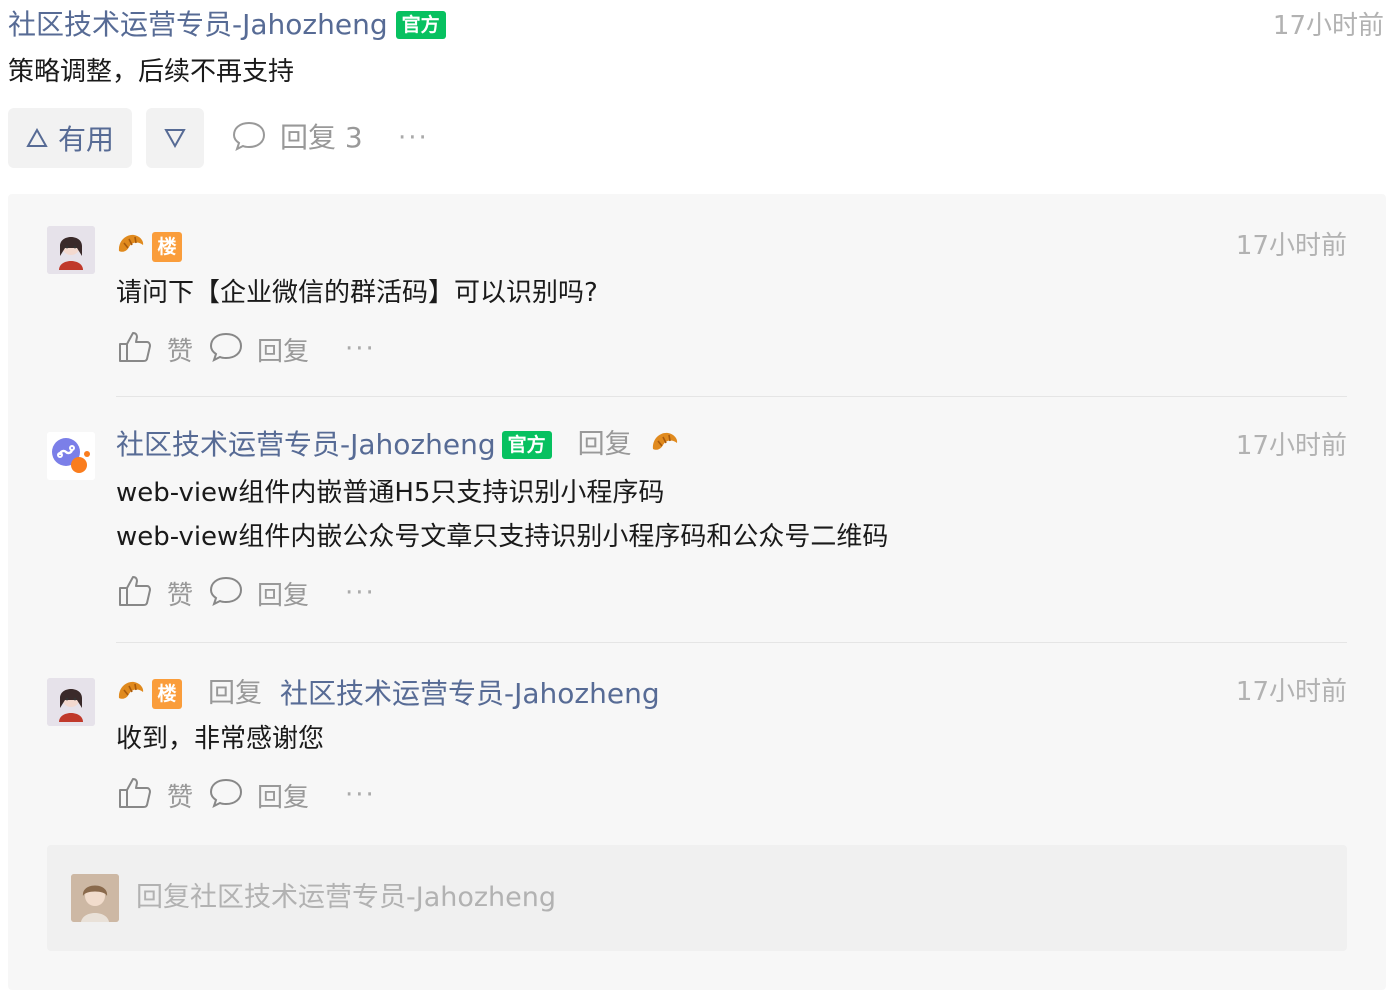 This screenshot has width=1390, height=1000. I want to click on my-avatar-image, so click(95, 898).